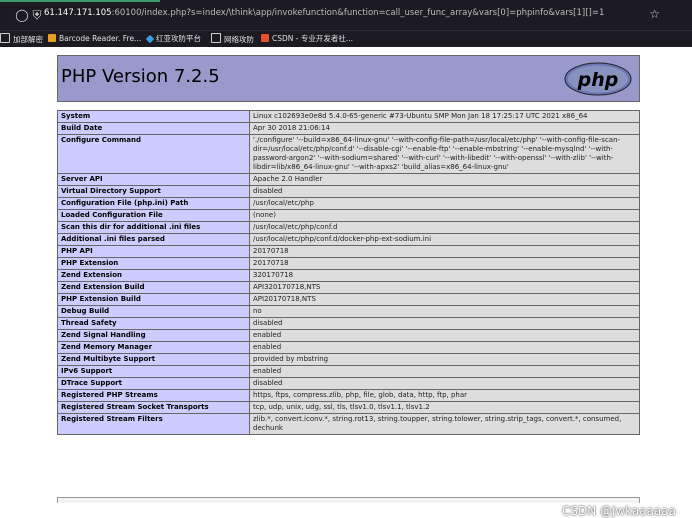 This screenshot has height=518, width=692. Describe the element at coordinates (153, 347) in the screenshot. I see `row-key: Zend Memory Manager` at that location.